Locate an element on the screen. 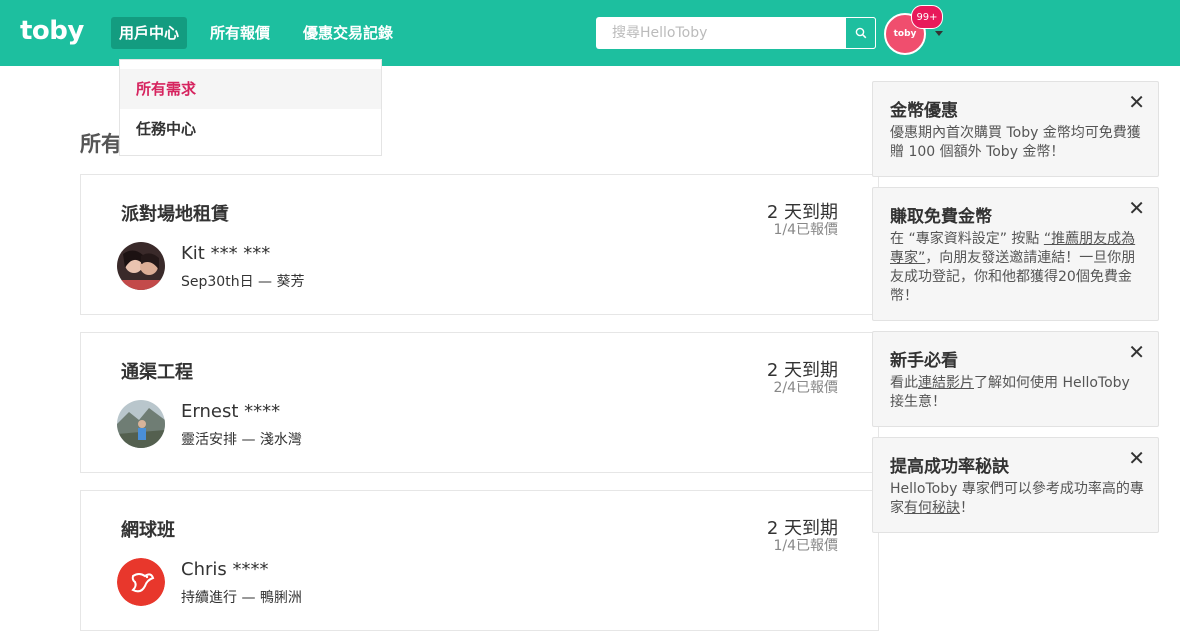  request-title: 派對場地租賃 is located at coordinates (175, 214).